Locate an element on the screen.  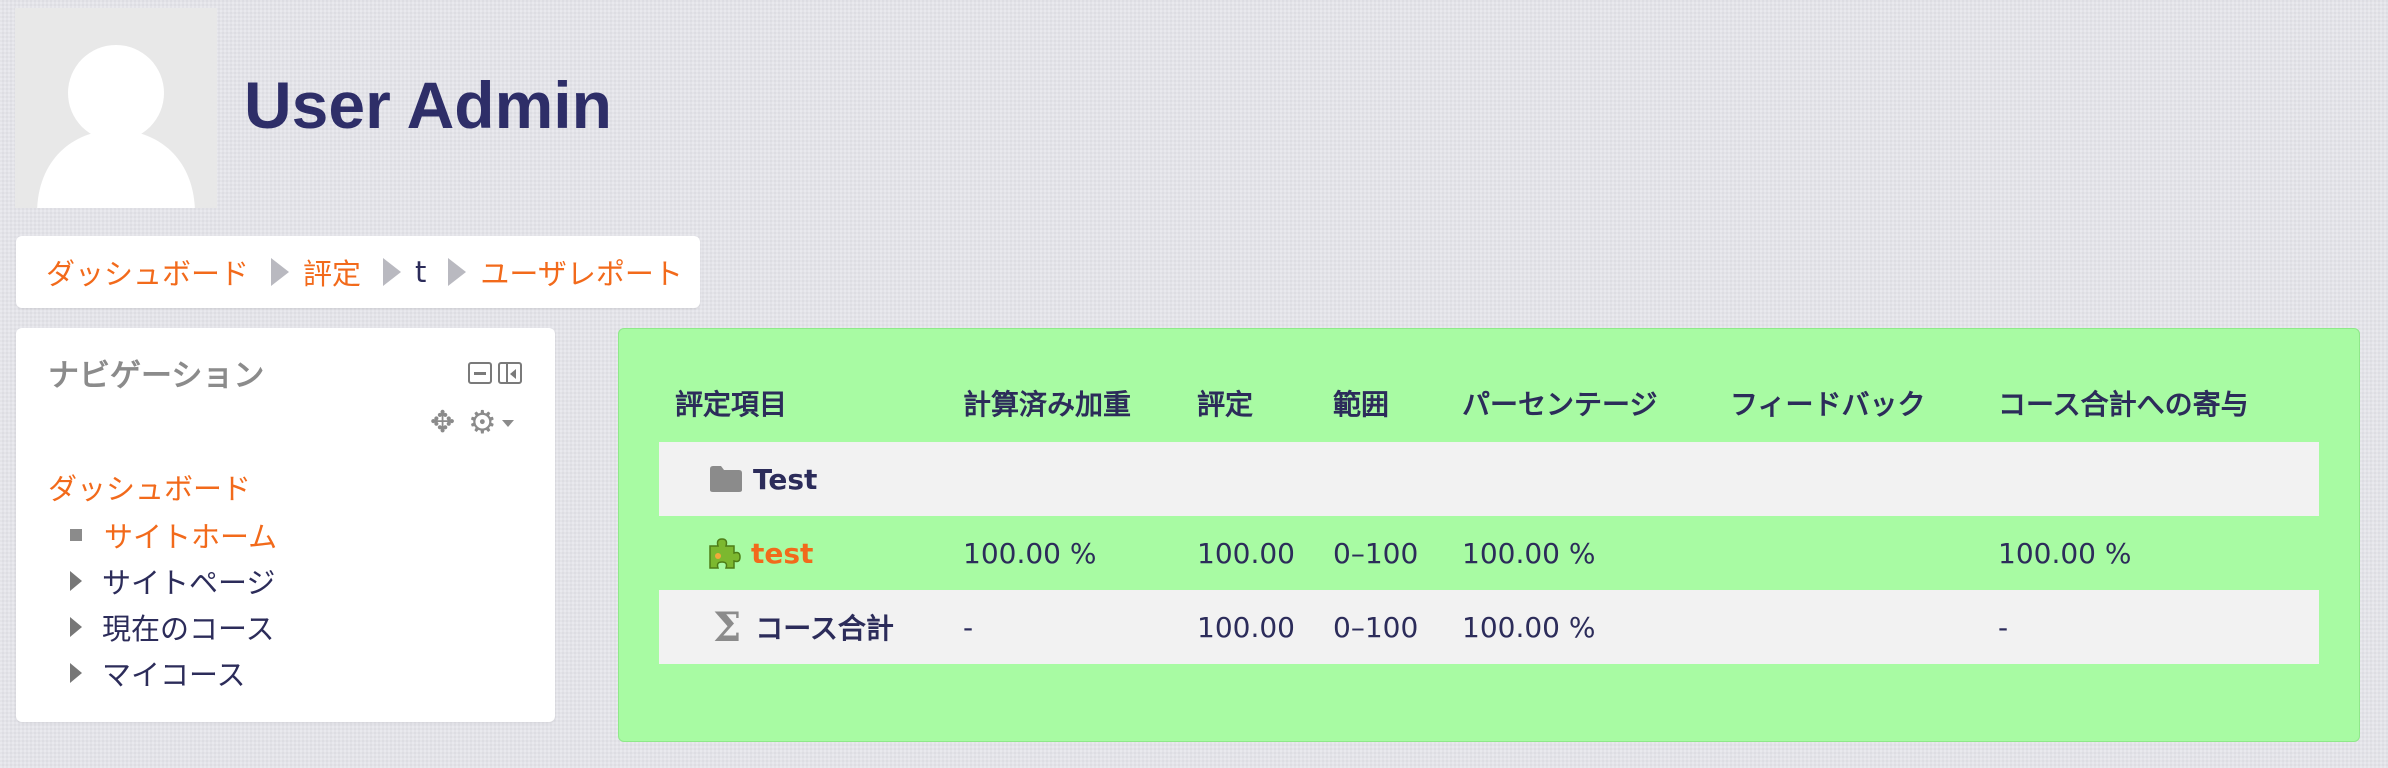
nav-item-label: サイトホーム is located at coordinates (191, 537).